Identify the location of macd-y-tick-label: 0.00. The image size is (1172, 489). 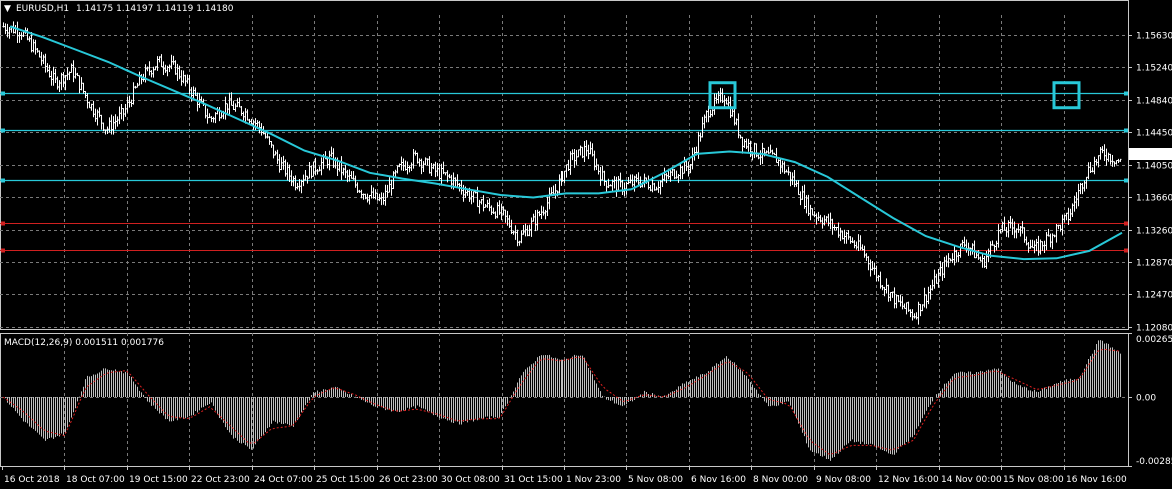
(1146, 399).